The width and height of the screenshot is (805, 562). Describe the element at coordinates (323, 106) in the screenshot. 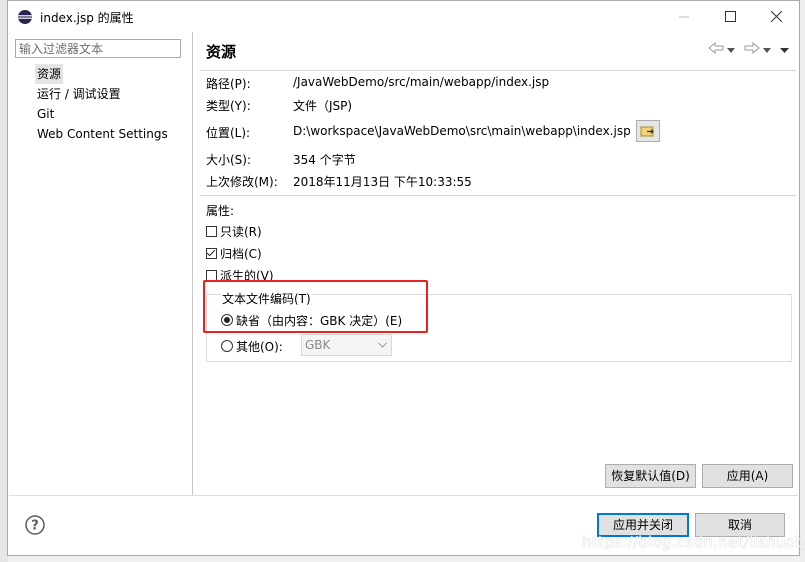

I see `type-value: 文件（JSP)` at that location.